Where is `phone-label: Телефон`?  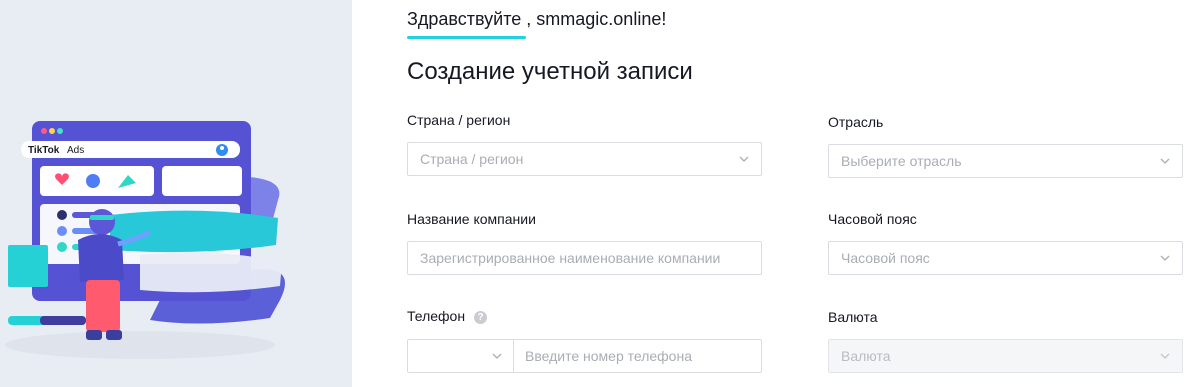 phone-label: Телефон is located at coordinates (436, 316).